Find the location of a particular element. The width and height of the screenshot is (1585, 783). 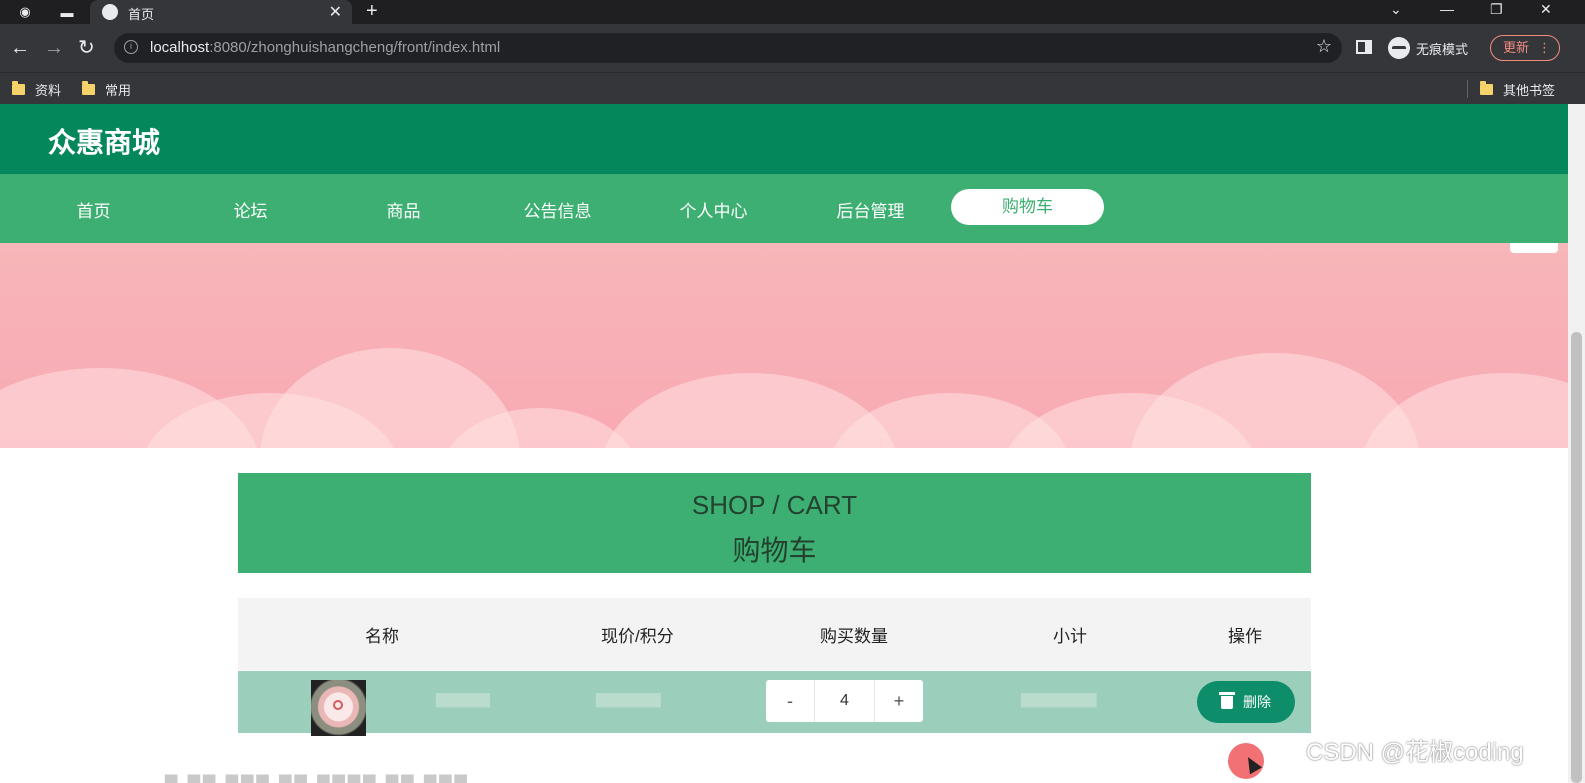

cart-section-header: SHOP / CART 购物车 is located at coordinates (774, 523).